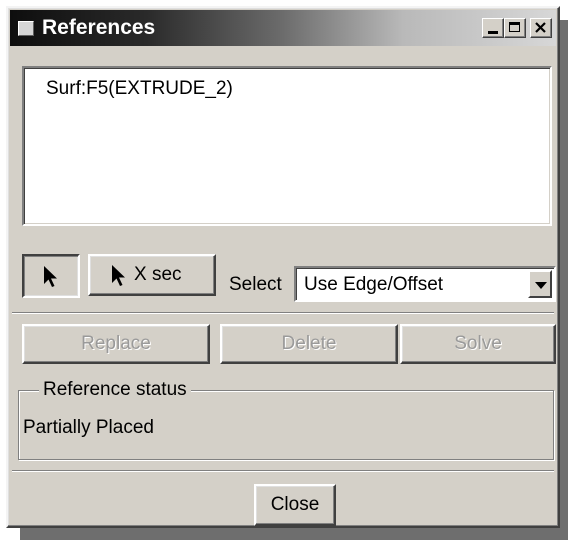 The height and width of the screenshot is (548, 576). I want to click on list-item: Surf:F5(EXTRUDE_2), so click(139, 89).